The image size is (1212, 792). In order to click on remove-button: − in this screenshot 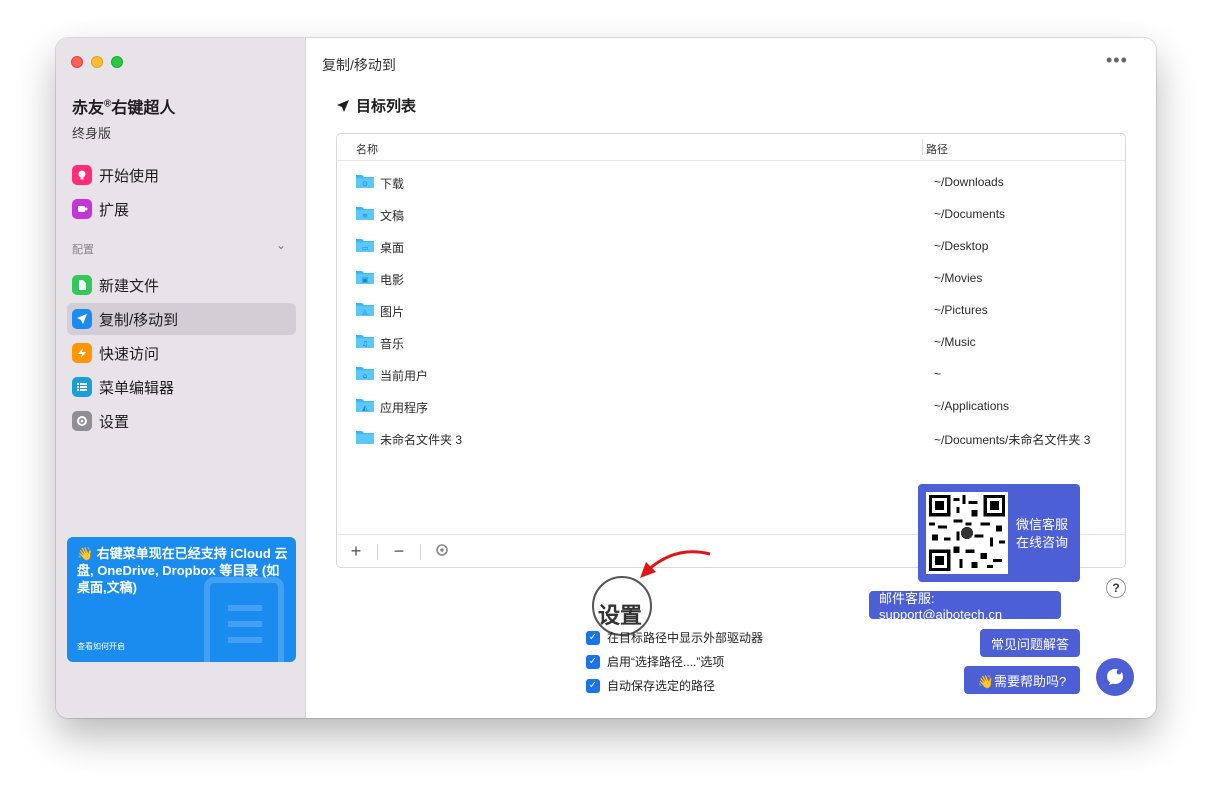, I will do `click(399, 551)`.